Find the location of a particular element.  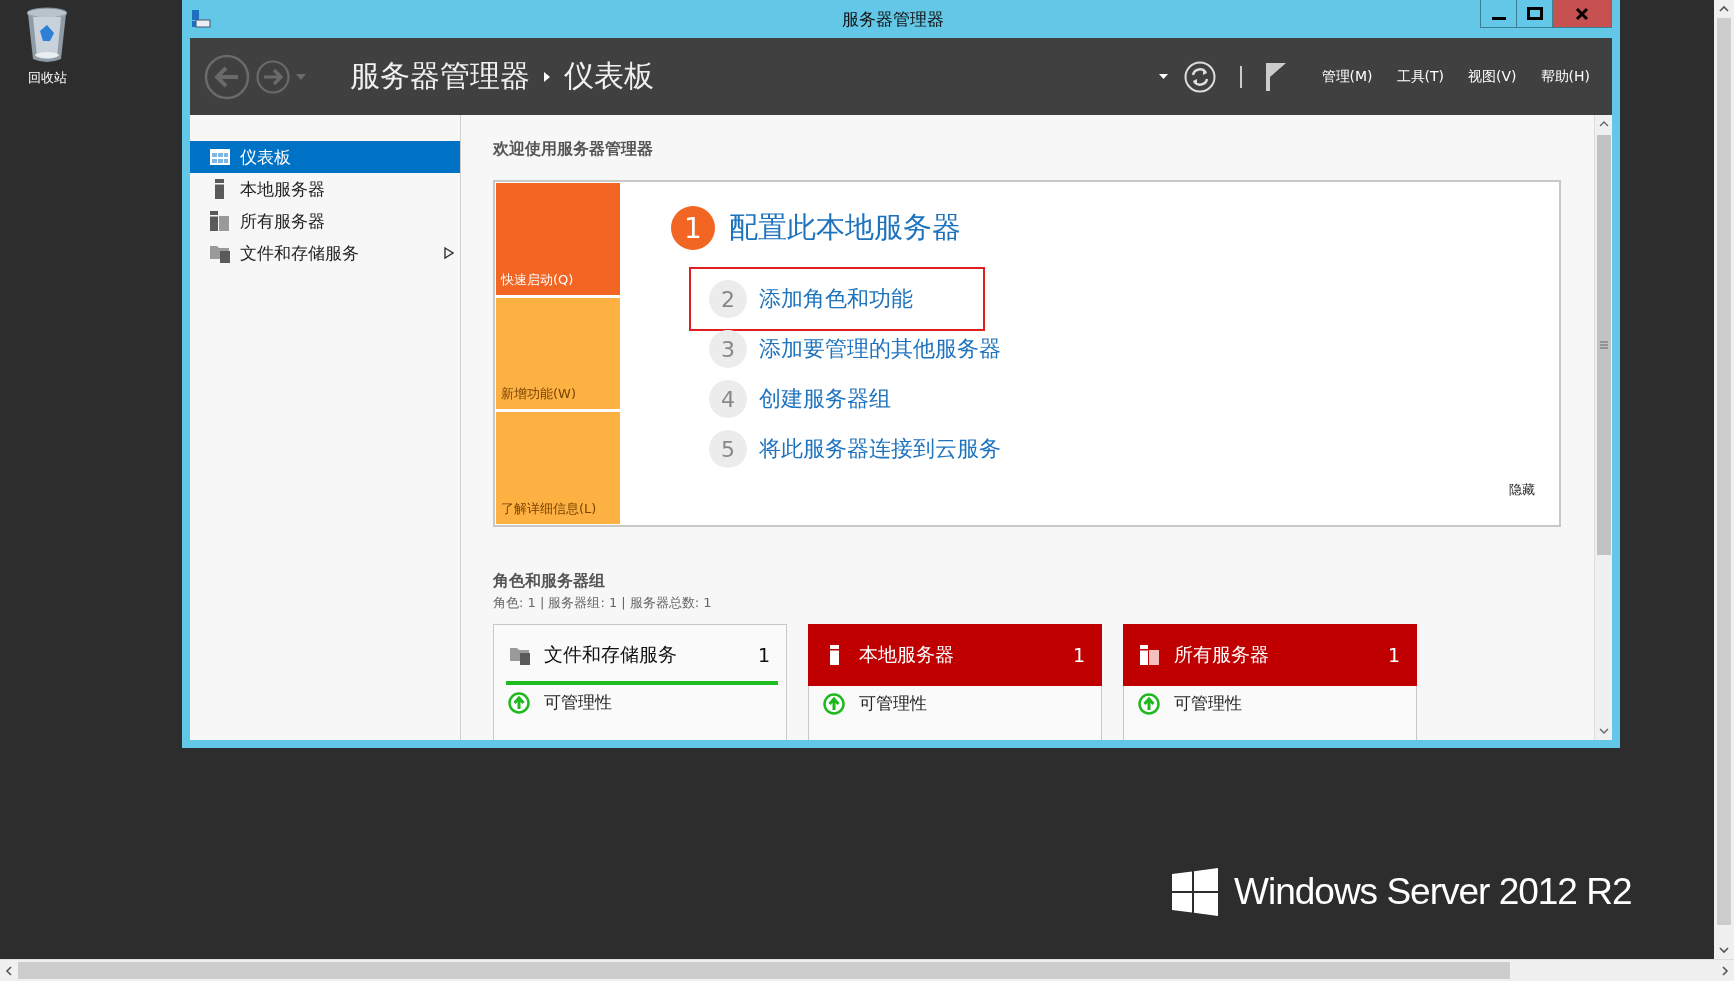

window-title: 服务器管理器 is located at coordinates (893, 19).